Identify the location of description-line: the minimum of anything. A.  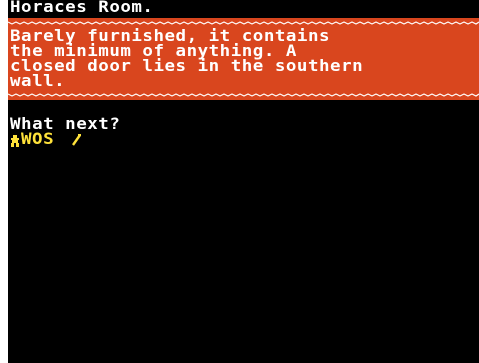
(153, 51).